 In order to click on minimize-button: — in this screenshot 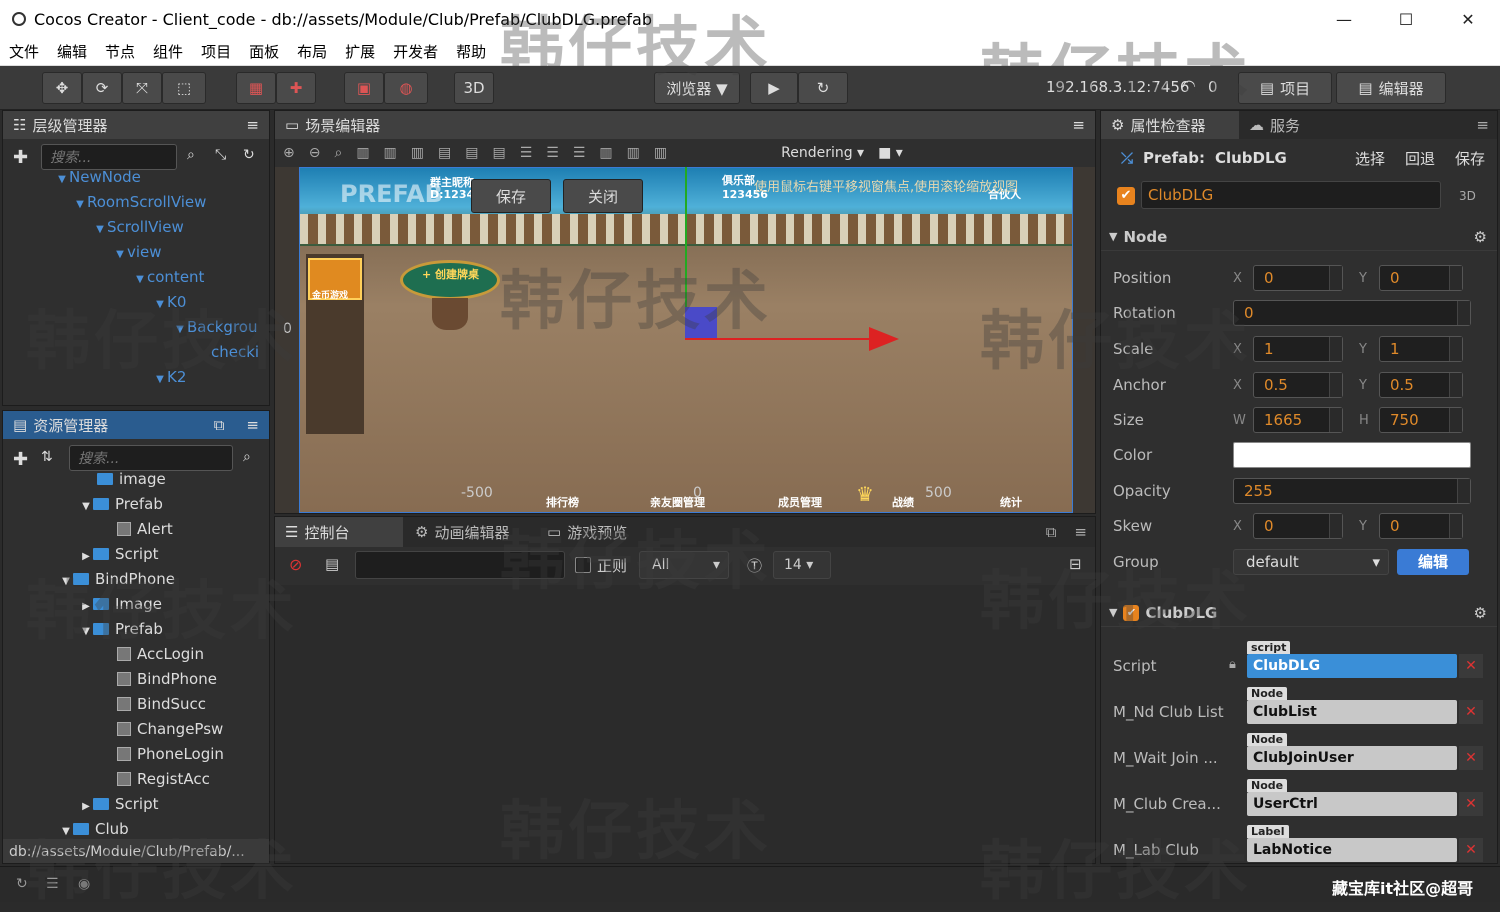, I will do `click(1344, 19)`.